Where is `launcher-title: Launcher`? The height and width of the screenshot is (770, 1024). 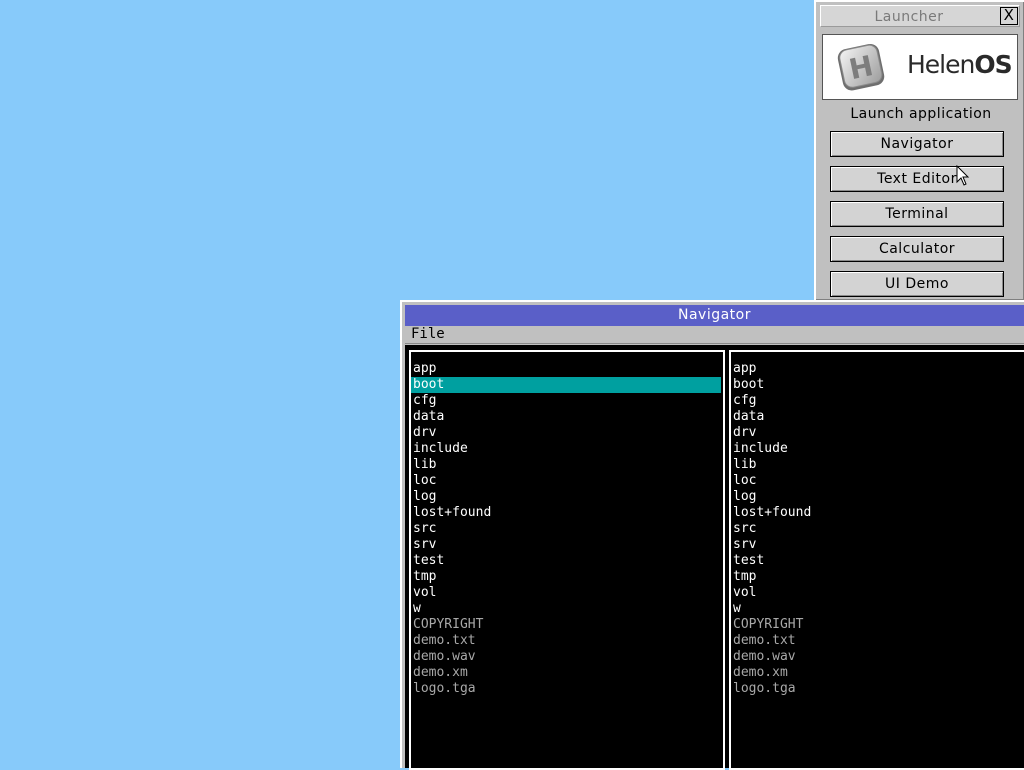 launcher-title: Launcher is located at coordinates (909, 17).